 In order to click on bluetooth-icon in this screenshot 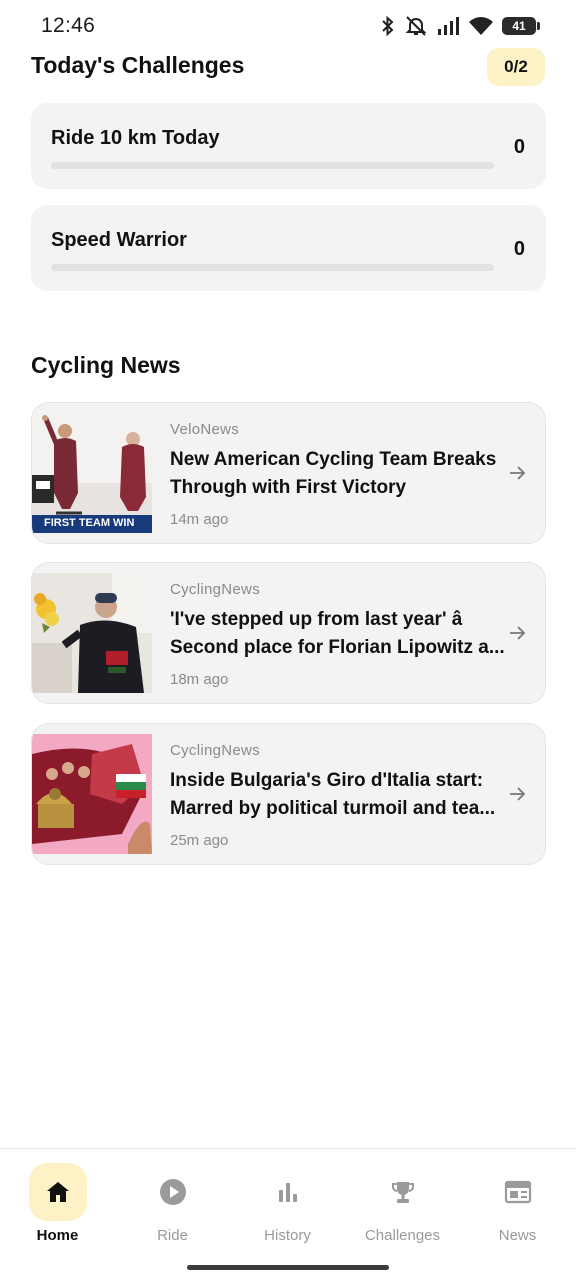, I will do `click(388, 26)`.